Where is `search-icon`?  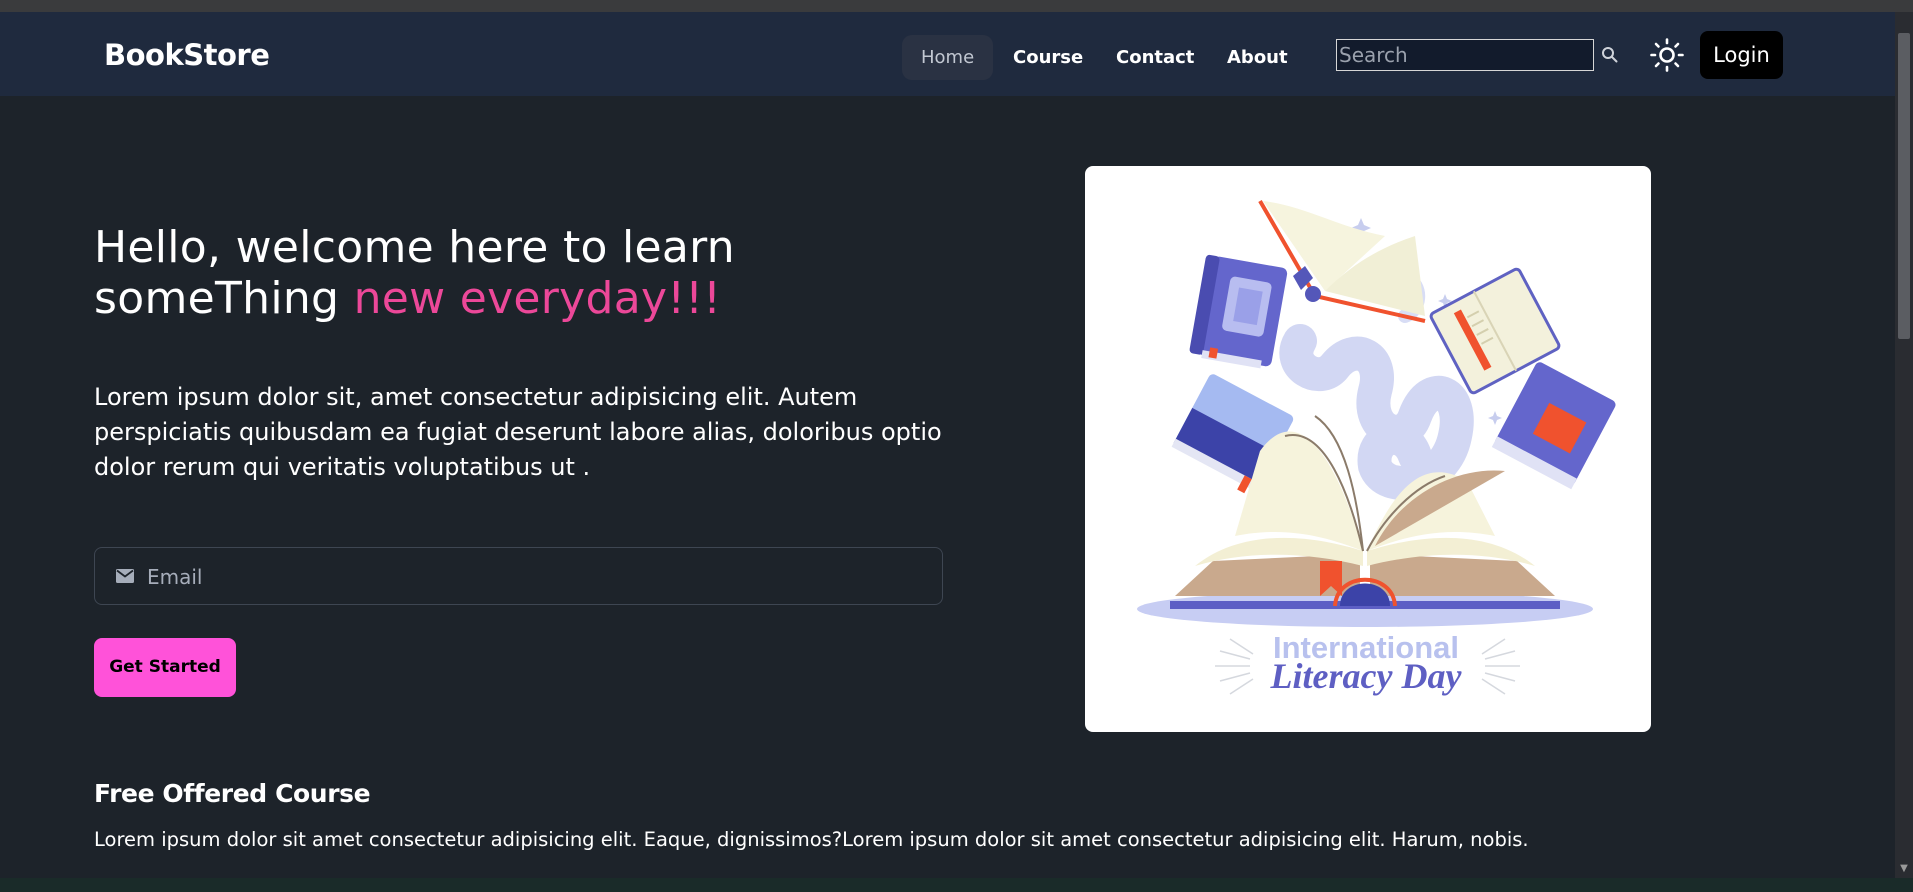
search-icon is located at coordinates (1610, 55).